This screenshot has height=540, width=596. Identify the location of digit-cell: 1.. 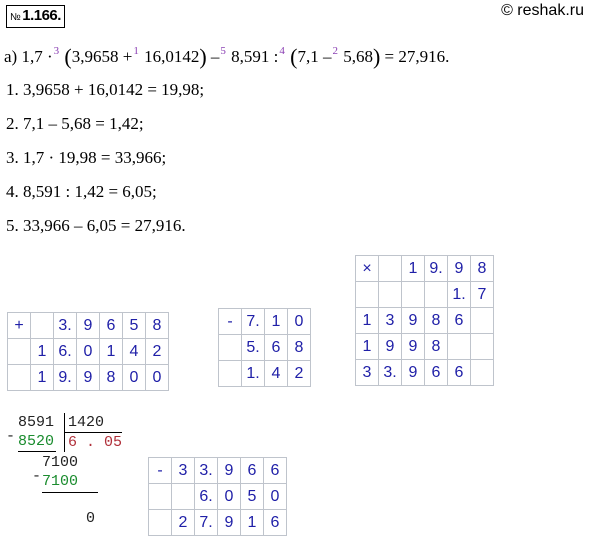
(253, 373).